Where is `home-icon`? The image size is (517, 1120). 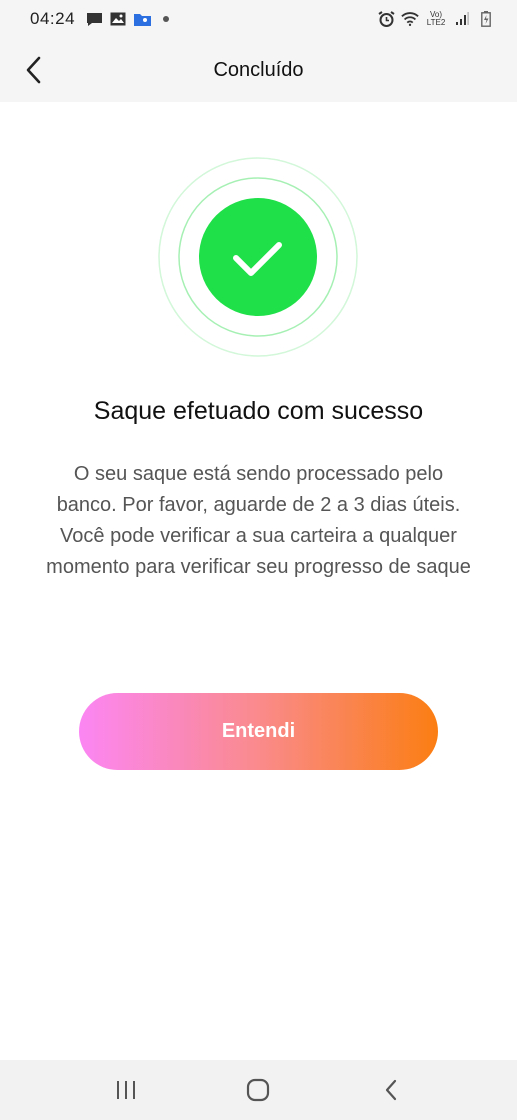 home-icon is located at coordinates (258, 1090).